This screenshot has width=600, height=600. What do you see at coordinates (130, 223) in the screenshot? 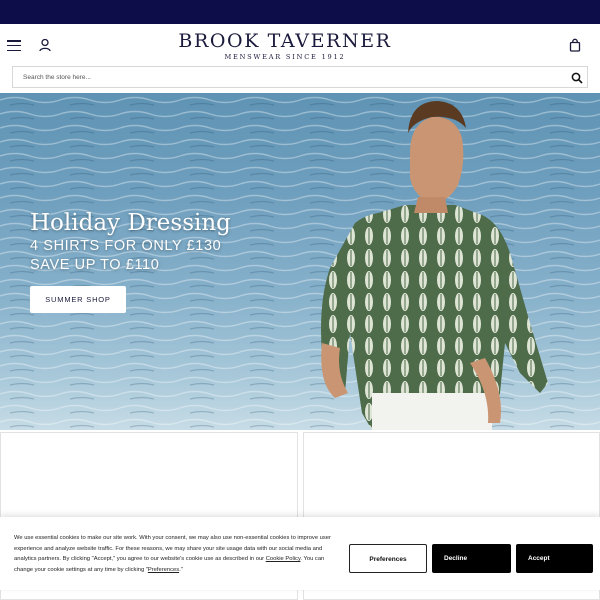
I see `hero-title: Holiday Dressing` at bounding box center [130, 223].